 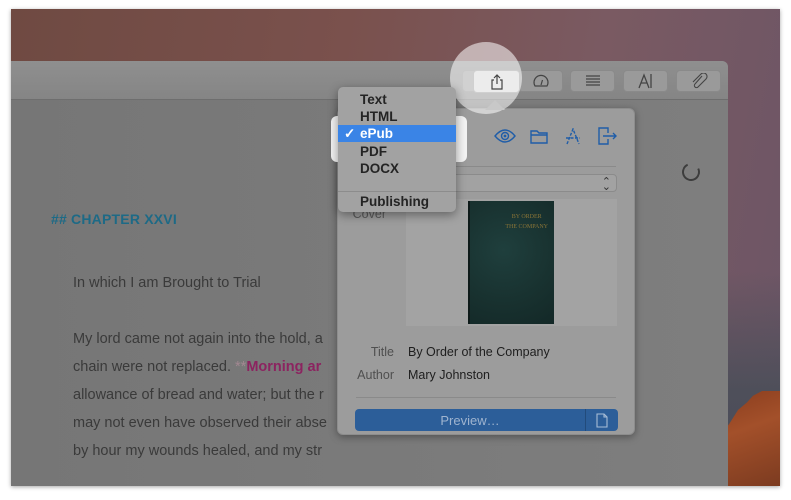 I want to click on book-cover-image: BY ORDER THE COMPANY, so click(x=511, y=262).